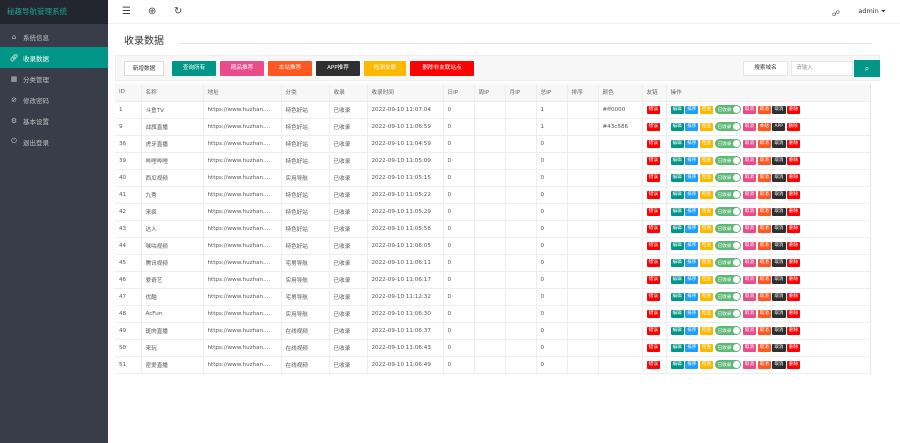 The height and width of the screenshot is (443, 900). I want to click on theme-icon: ☍, so click(836, 14).